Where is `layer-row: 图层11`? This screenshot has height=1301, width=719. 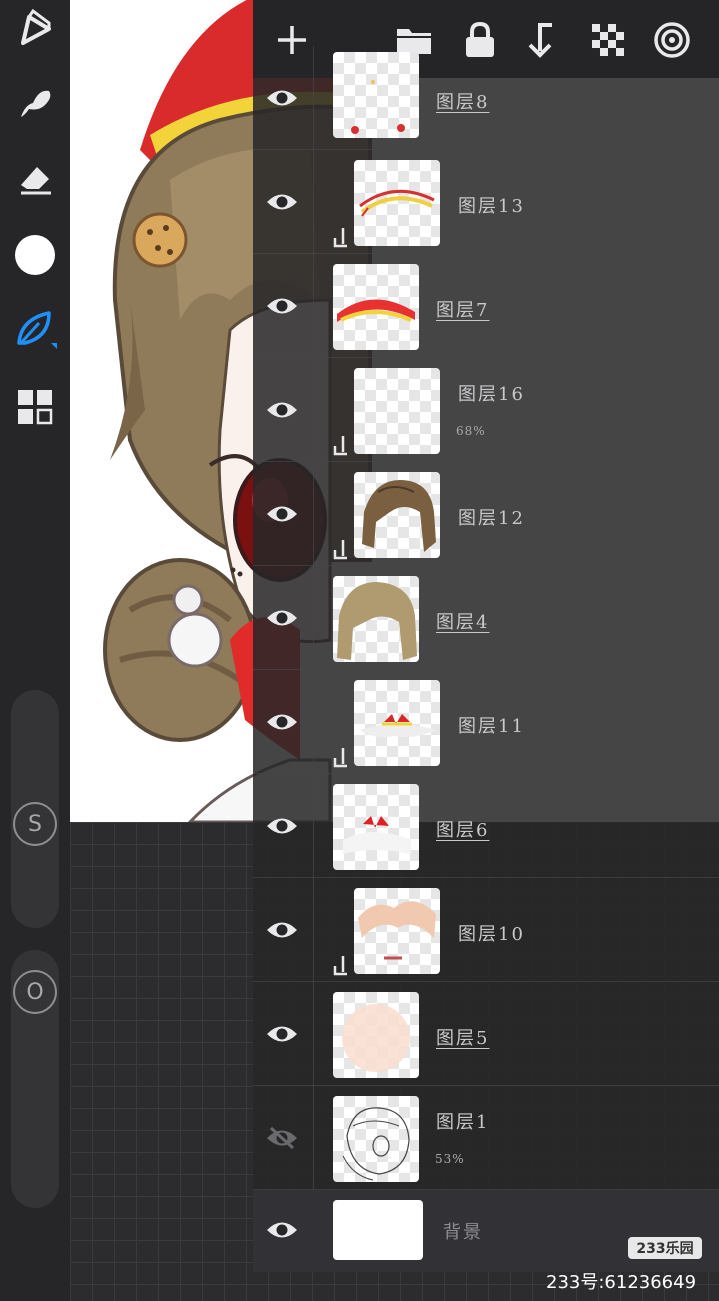 layer-row: 图层11 is located at coordinates (486, 722).